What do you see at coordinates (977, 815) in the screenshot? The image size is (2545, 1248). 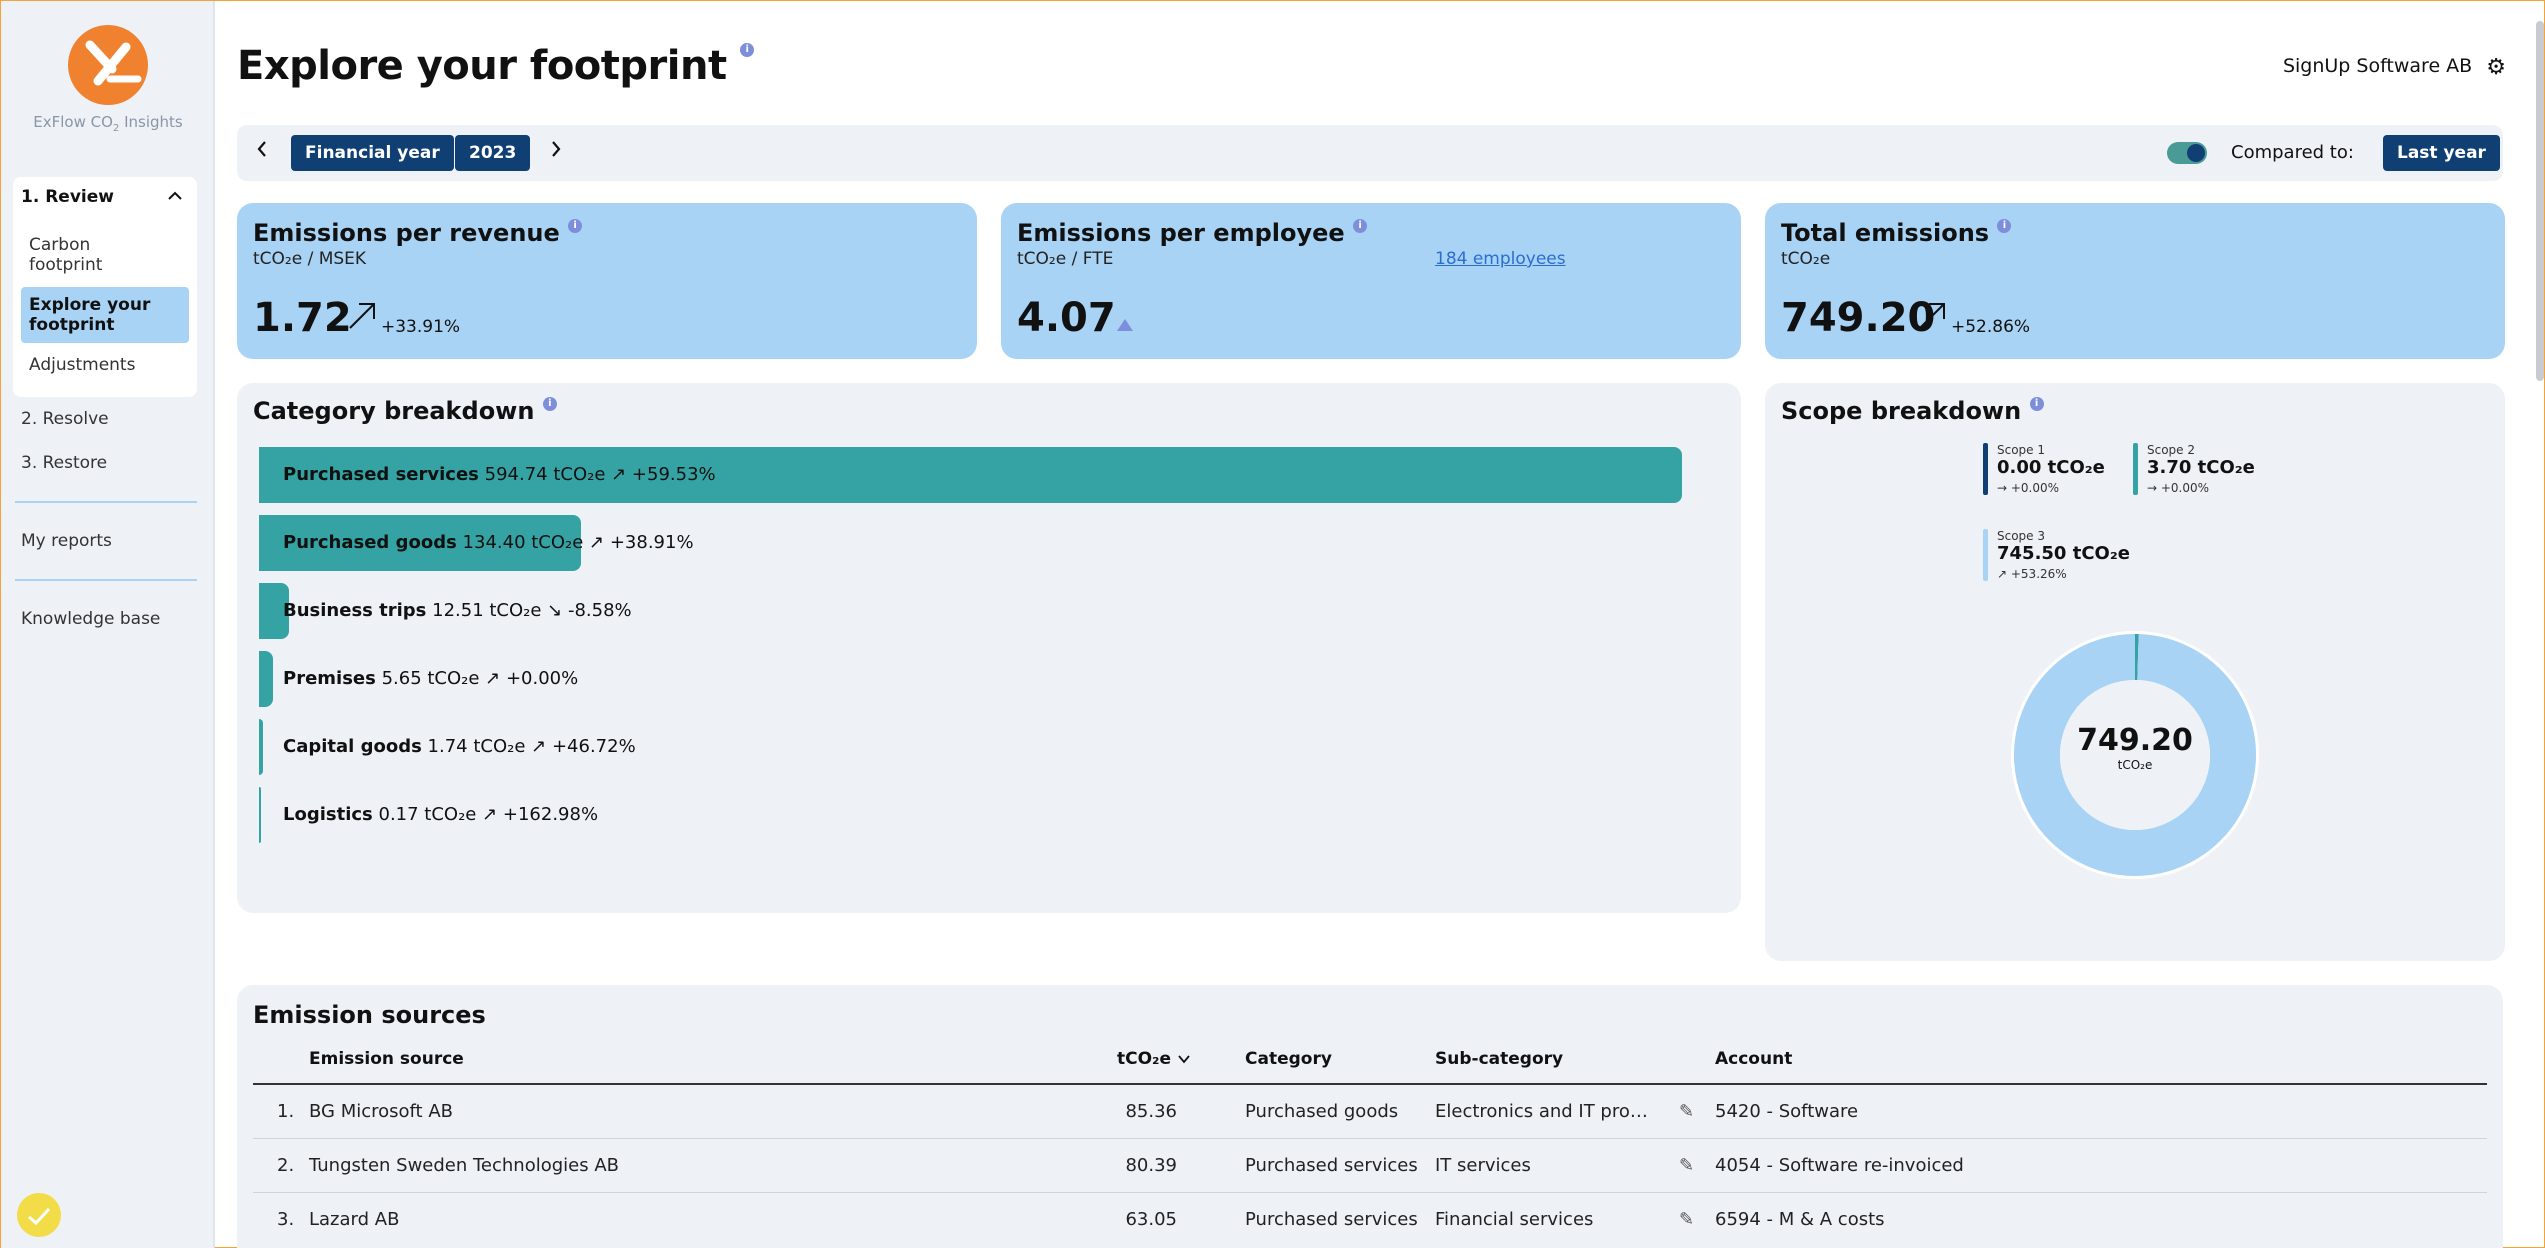 I see `category-bar-row: Logistics 0.17 tCO₂e ↗ +162.98%` at bounding box center [977, 815].